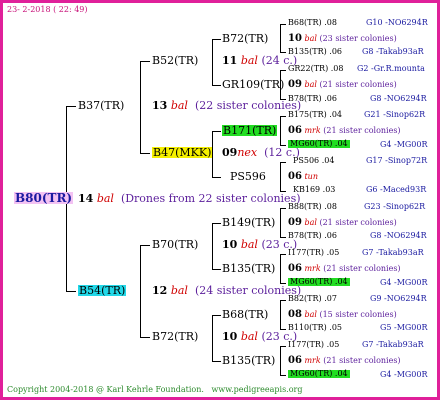  Describe the element at coordinates (395, 206) in the screenshot. I see `gen4-ref: G23 -Sinop62R` at that location.